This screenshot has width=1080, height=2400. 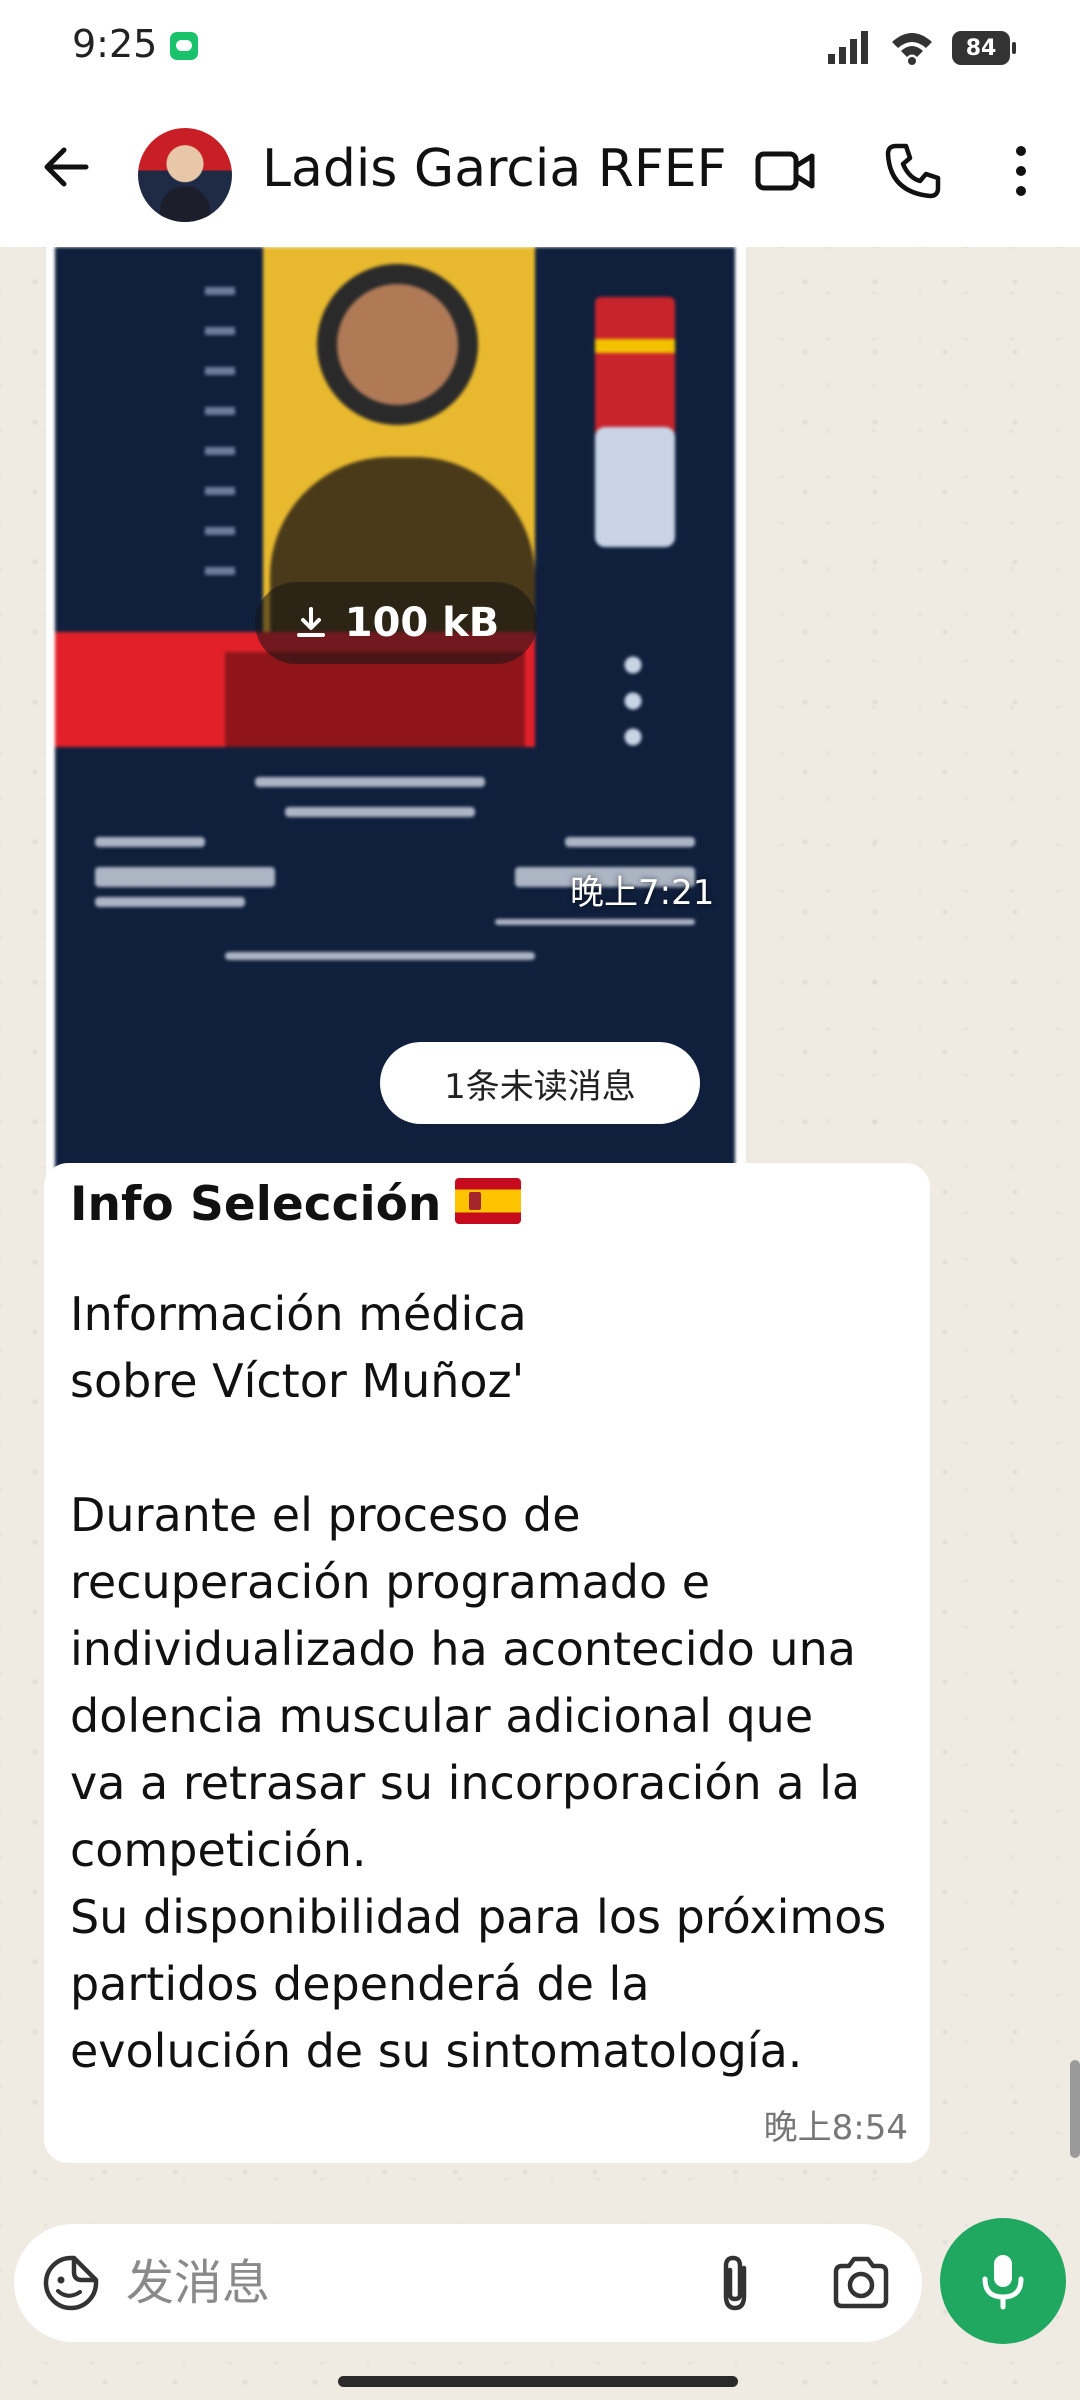 I want to click on message-line: individualizado ha acontecido una, so click(x=463, y=1649).